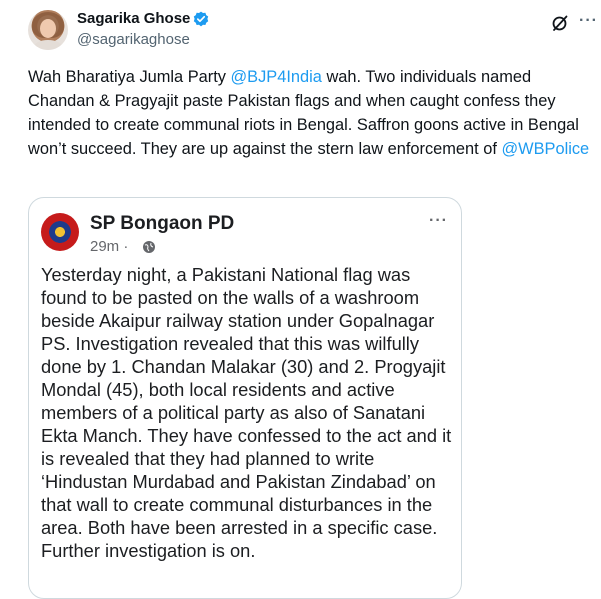  Describe the element at coordinates (133, 39) in the screenshot. I see `author-handle: @sagarikaghose` at that location.